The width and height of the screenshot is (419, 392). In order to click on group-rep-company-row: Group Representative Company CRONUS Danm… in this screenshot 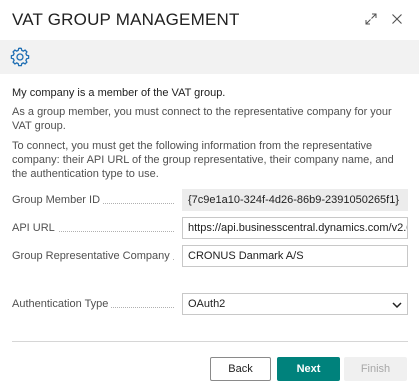, I will do `click(210, 256)`.